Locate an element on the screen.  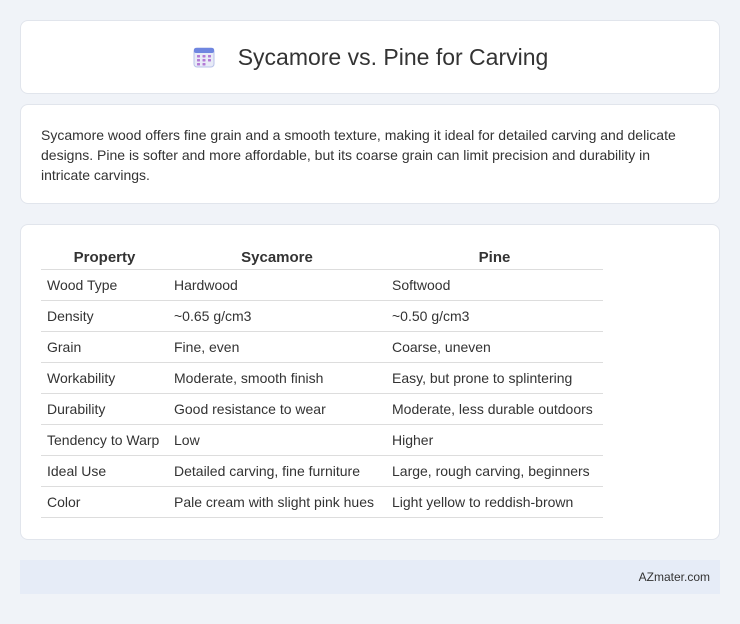
cell-pine: Higher is located at coordinates (494, 440).